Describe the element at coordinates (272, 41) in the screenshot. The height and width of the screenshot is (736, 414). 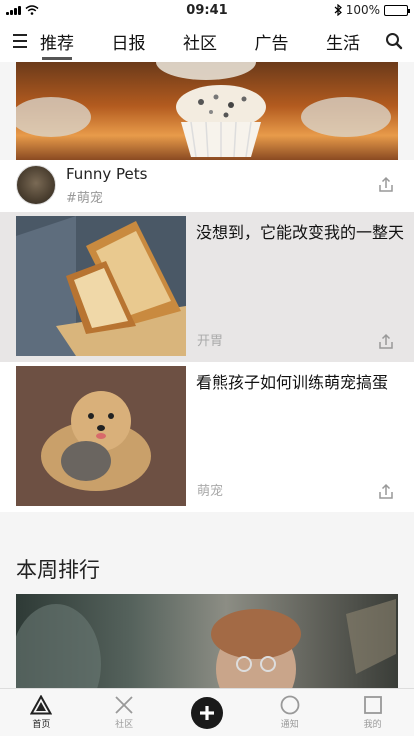
I see `tab-ads: 广告` at that location.